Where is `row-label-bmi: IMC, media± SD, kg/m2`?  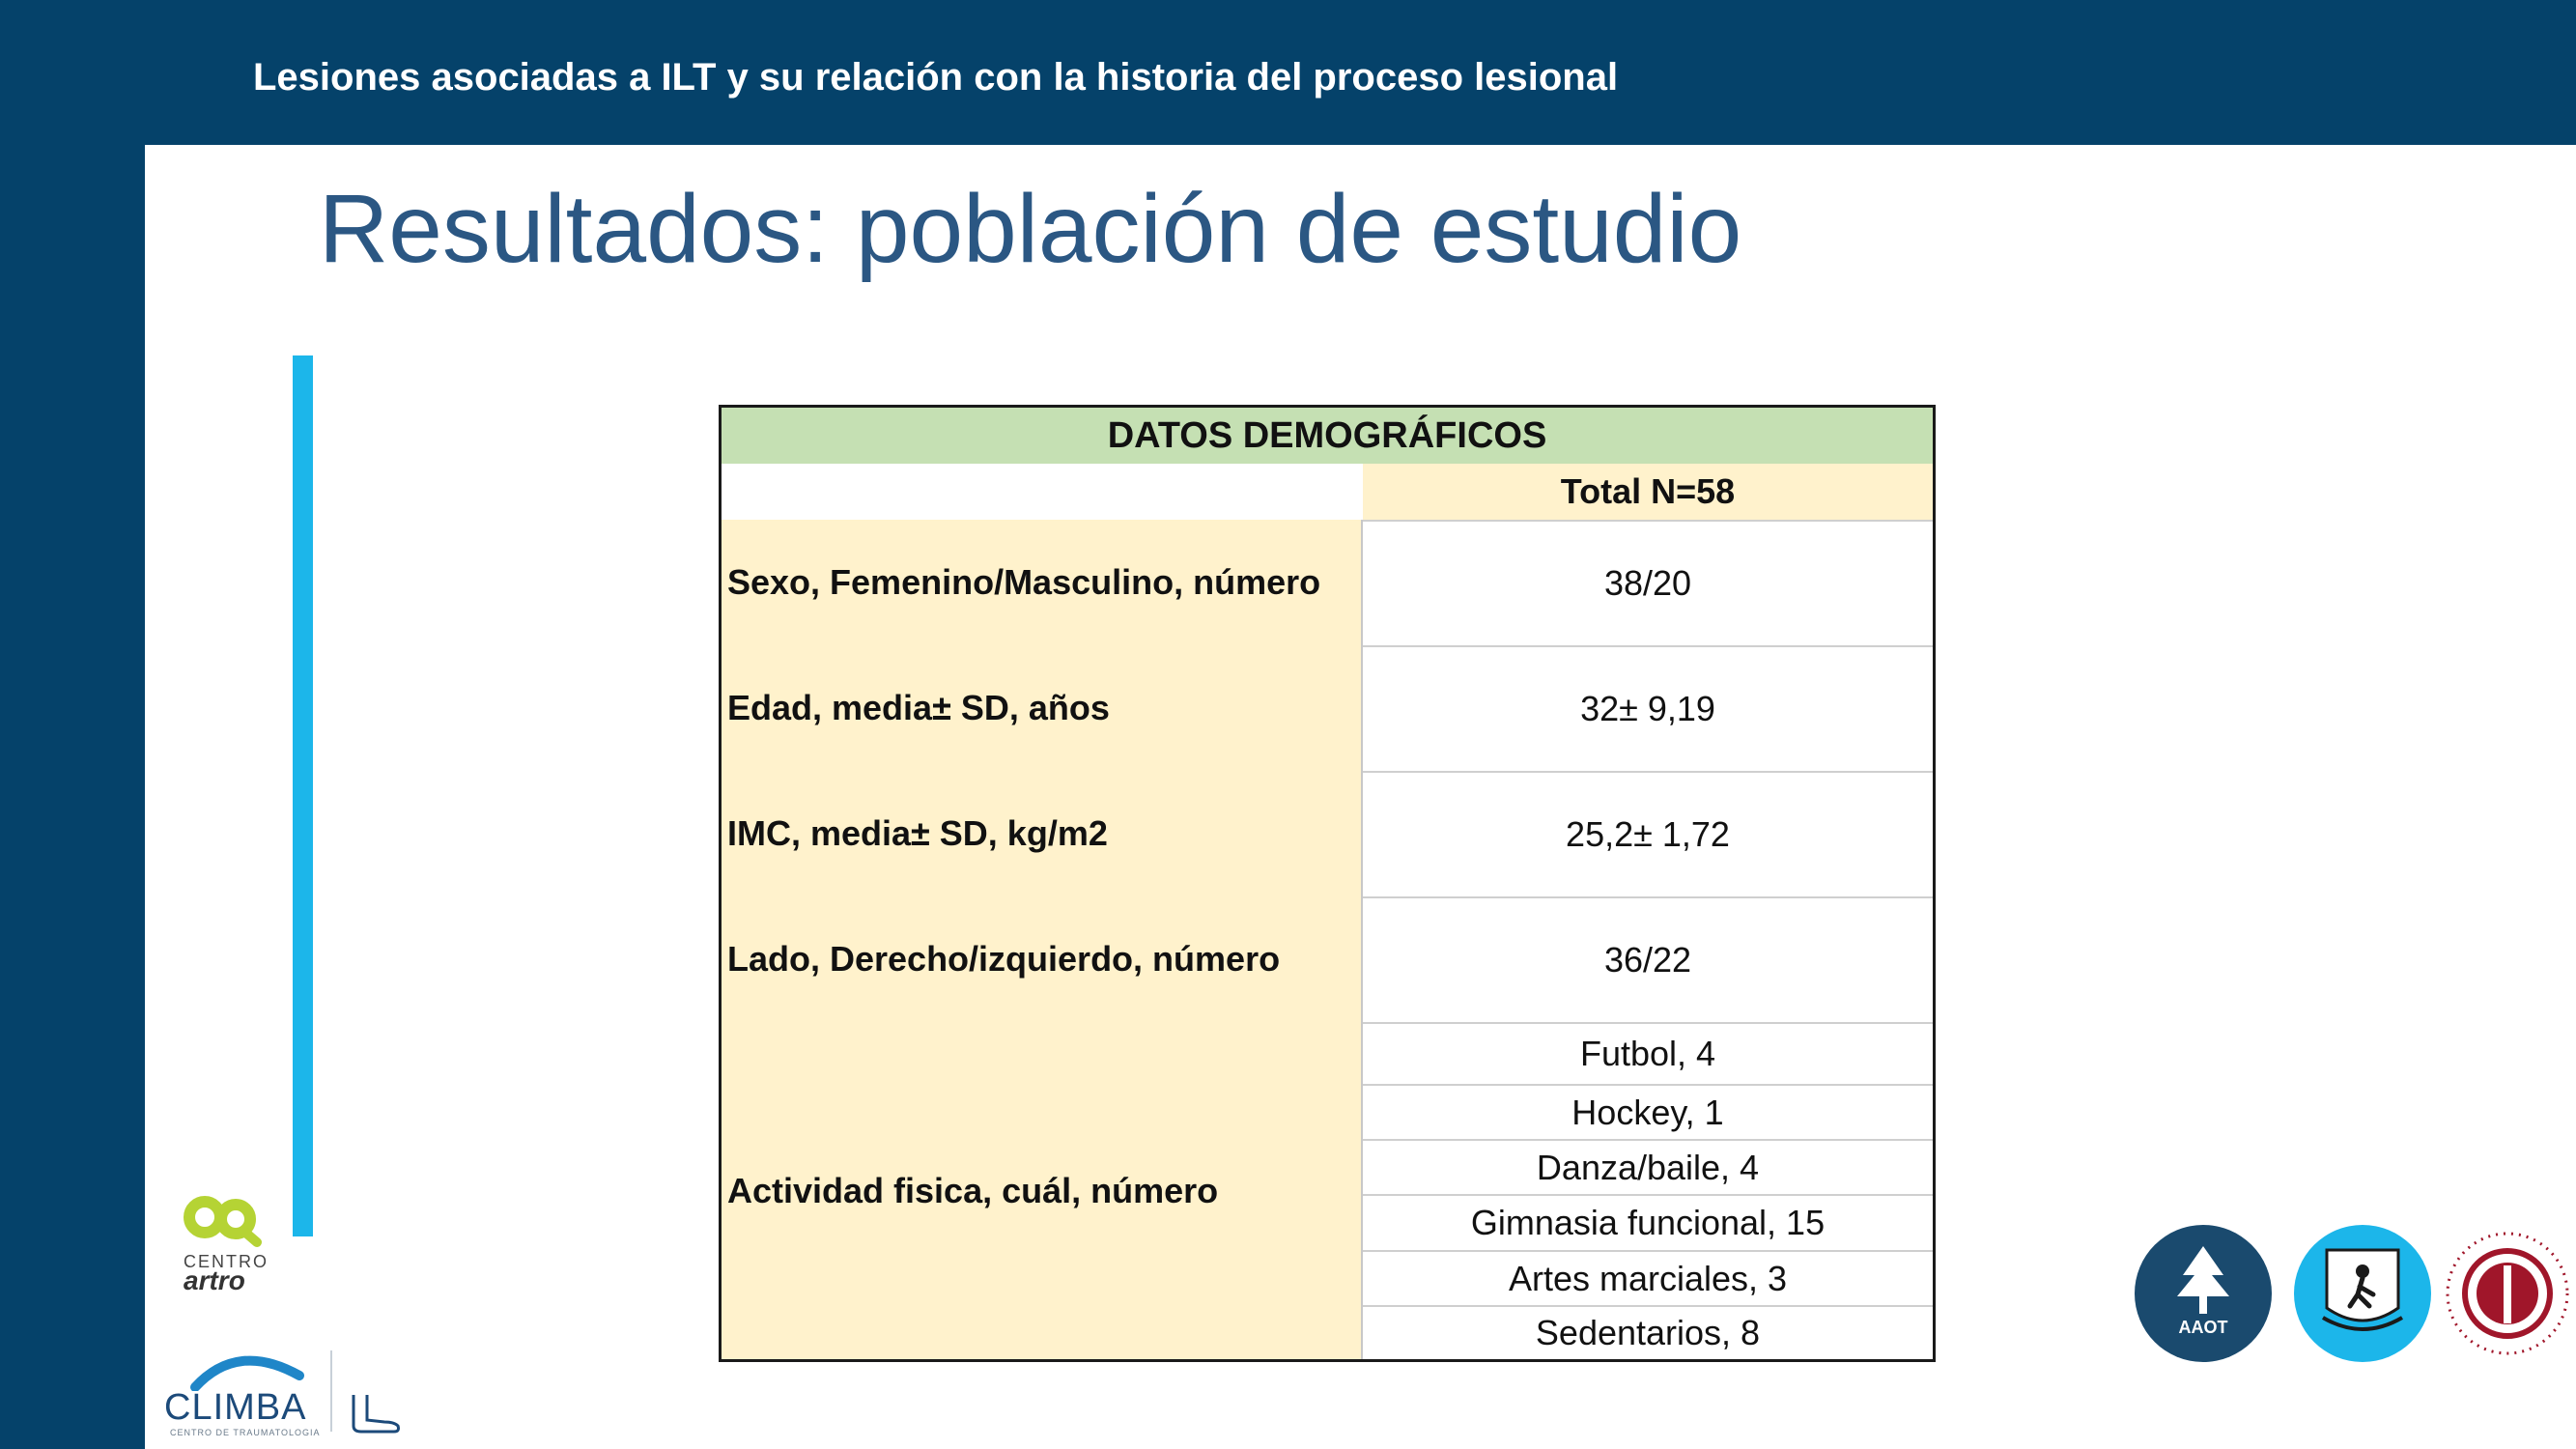 row-label-bmi: IMC, media± SD, kg/m2 is located at coordinates (917, 833).